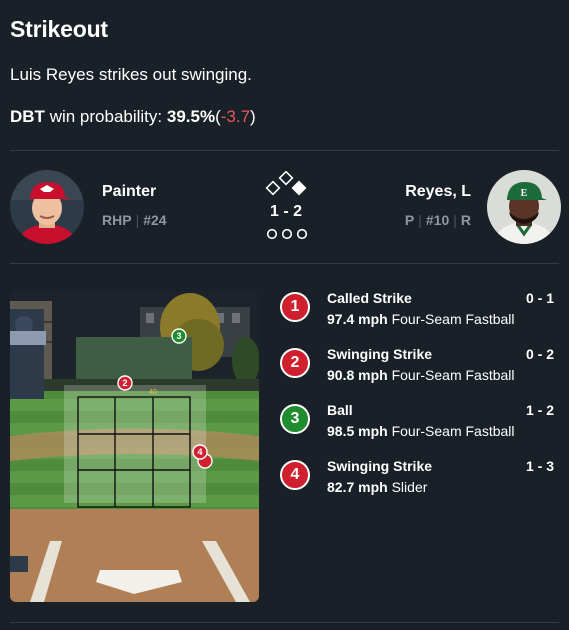 Image resolution: width=569 pixels, height=630 pixels. What do you see at coordinates (27, 116) in the screenshot?
I see `team-abbr: DBT` at bounding box center [27, 116].